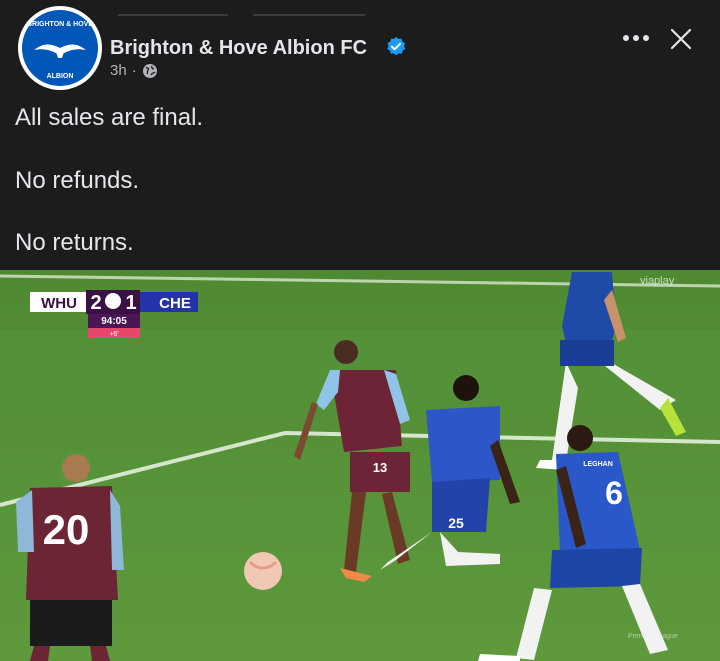 This screenshot has width=720, height=661. What do you see at coordinates (130, 303) in the screenshot?
I see `away-score: 1` at bounding box center [130, 303].